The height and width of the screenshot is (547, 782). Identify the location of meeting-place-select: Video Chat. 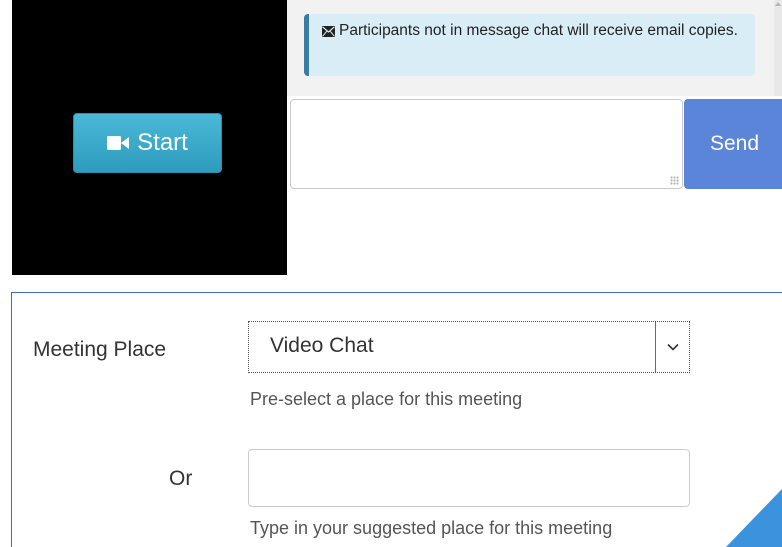
(469, 347).